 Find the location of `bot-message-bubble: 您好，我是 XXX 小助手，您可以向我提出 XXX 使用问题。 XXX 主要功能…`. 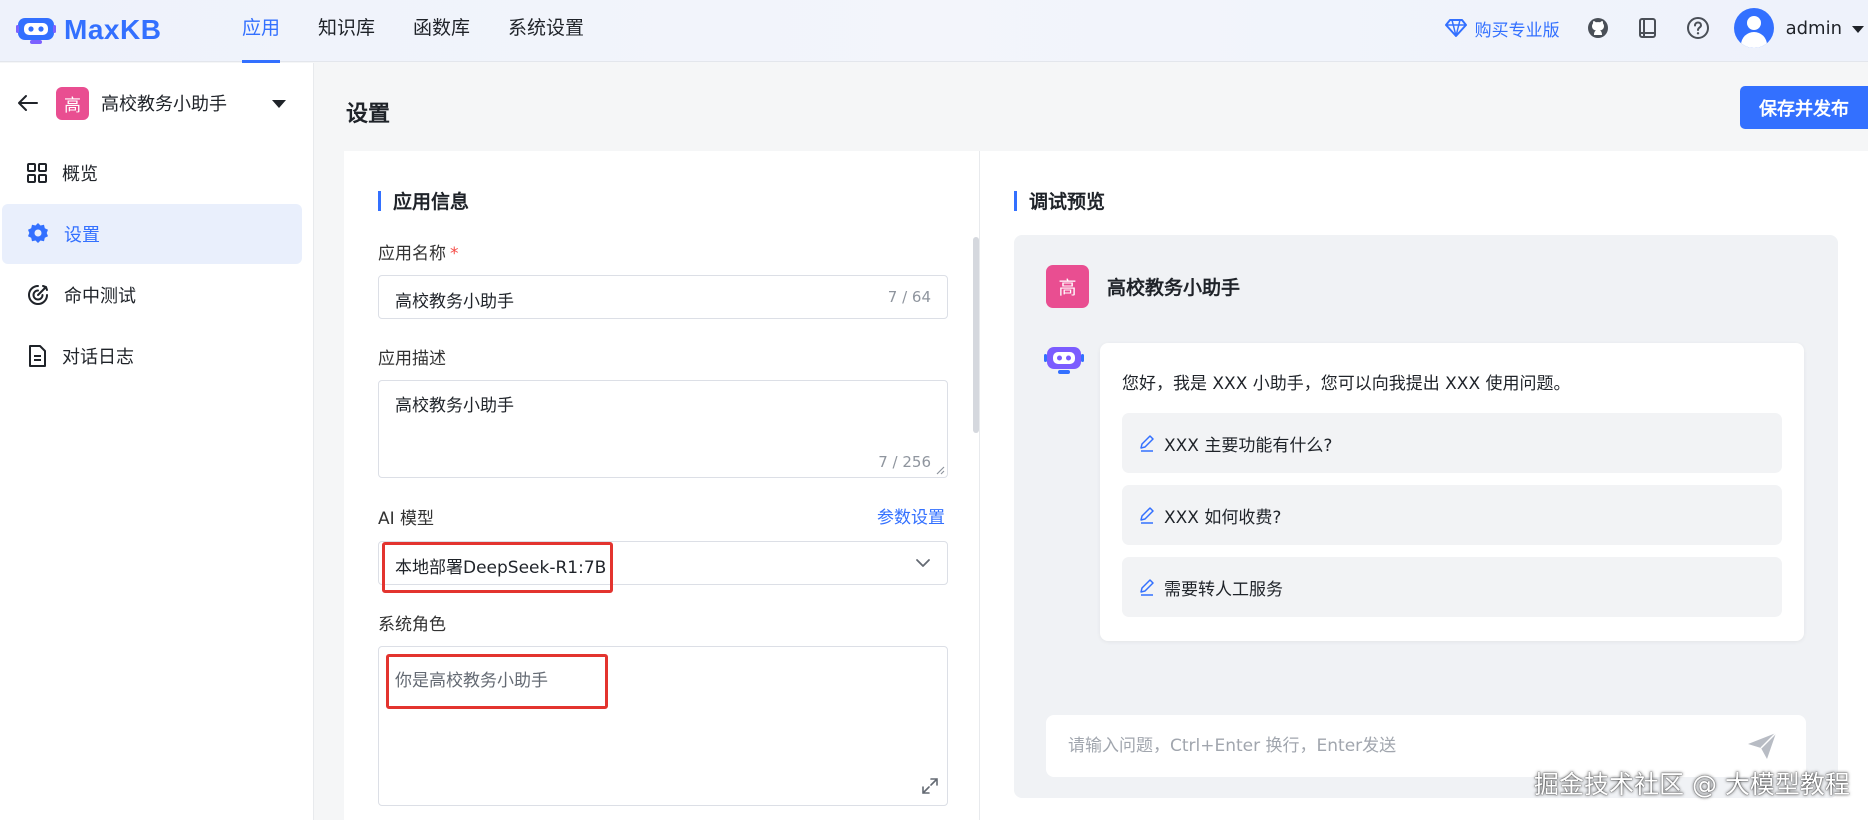

bot-message-bubble: 您好，我是 XXX 小助手，您可以向我提出 XXX 使用问题。 XXX 主要功能… is located at coordinates (1452, 492).